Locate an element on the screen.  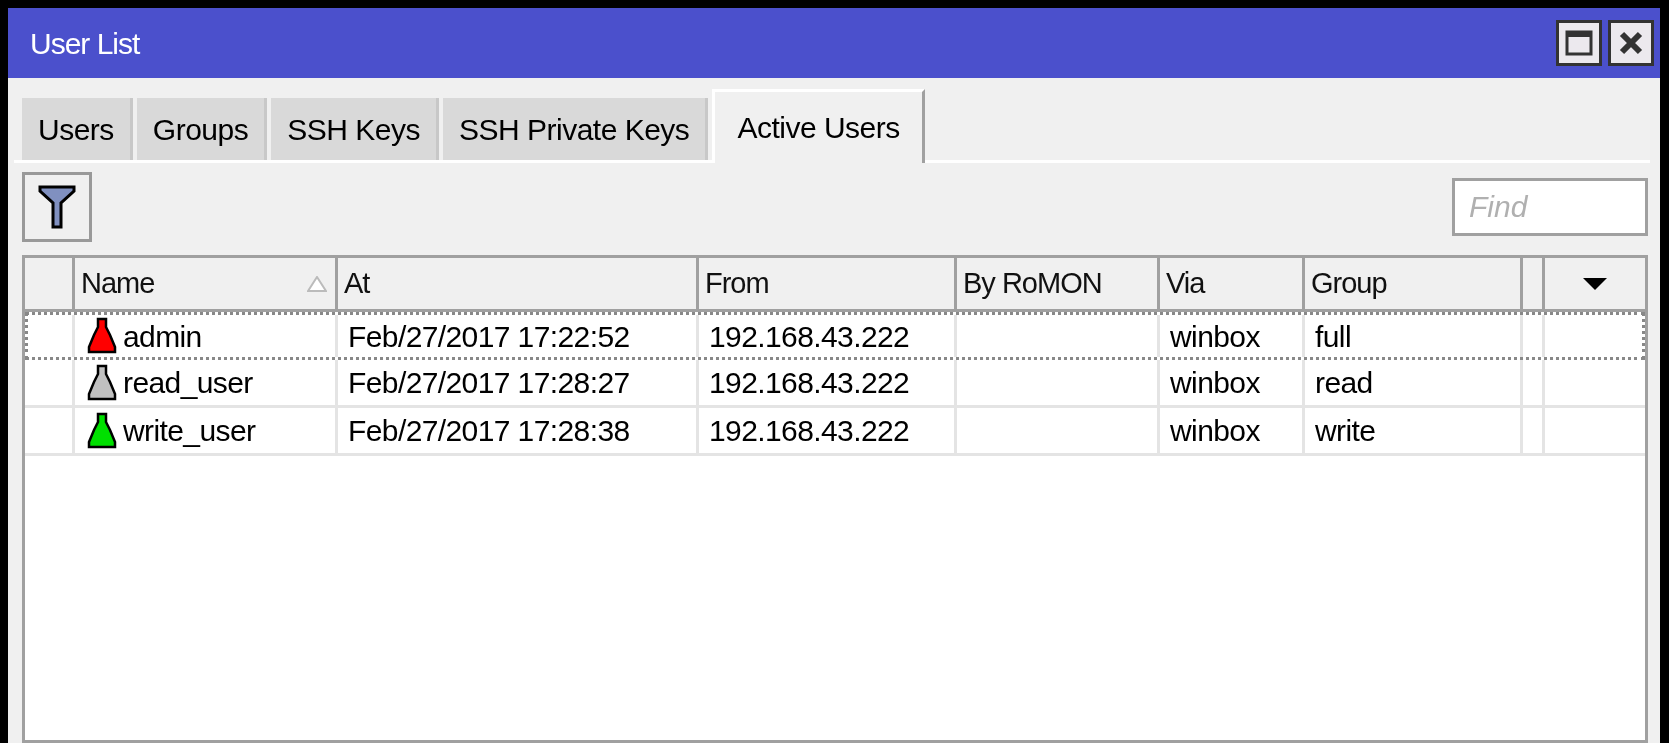
sort-ascending-icon is located at coordinates (317, 283).